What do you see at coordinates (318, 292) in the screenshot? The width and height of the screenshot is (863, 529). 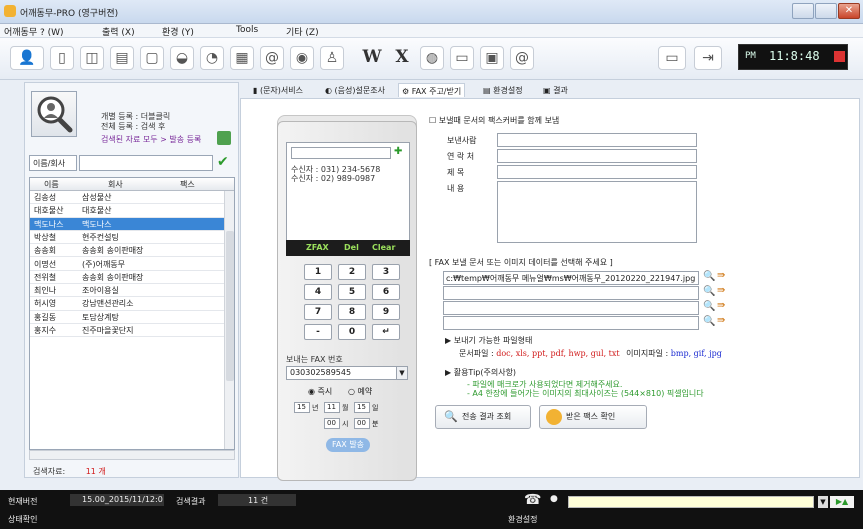 I see `keypad-key: 4` at bounding box center [318, 292].